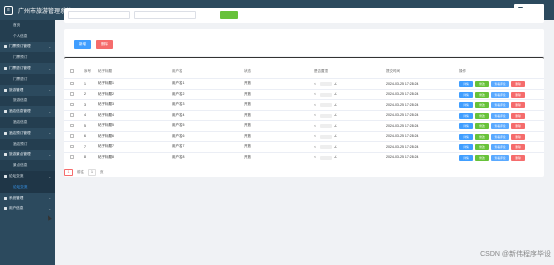  Describe the element at coordinates (27, 90) in the screenshot. I see `sidebar-group: 旅游管理 ⌄` at that location.